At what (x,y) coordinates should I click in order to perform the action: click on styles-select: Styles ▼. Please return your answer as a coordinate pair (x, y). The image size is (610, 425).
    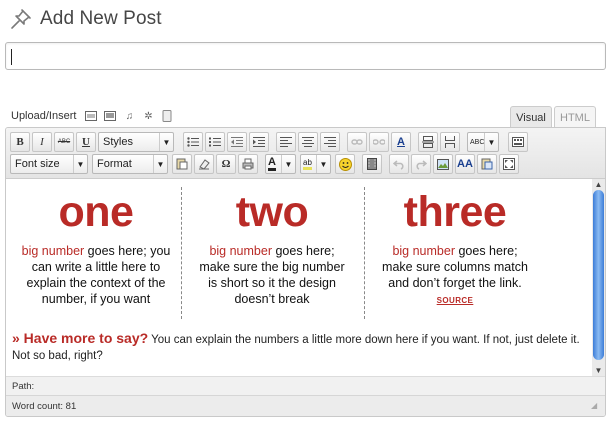
    Looking at the image, I should click on (136, 142).